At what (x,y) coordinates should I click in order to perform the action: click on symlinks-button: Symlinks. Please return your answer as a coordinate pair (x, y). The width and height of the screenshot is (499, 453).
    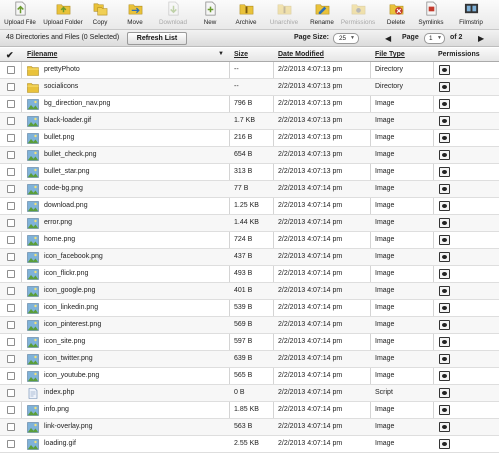
    Looking at the image, I should click on (431, 15).